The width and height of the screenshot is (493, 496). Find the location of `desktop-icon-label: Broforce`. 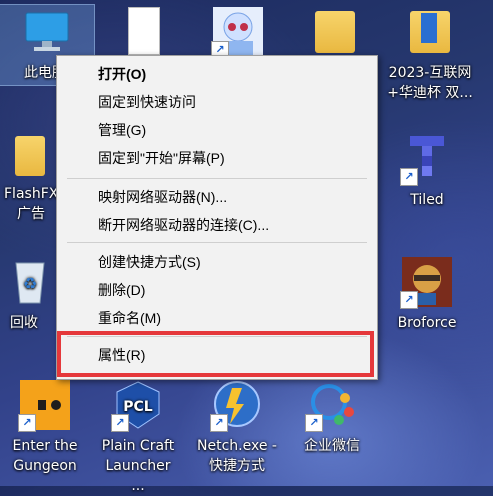

desktop-icon-label: Broforce is located at coordinates (427, 323).